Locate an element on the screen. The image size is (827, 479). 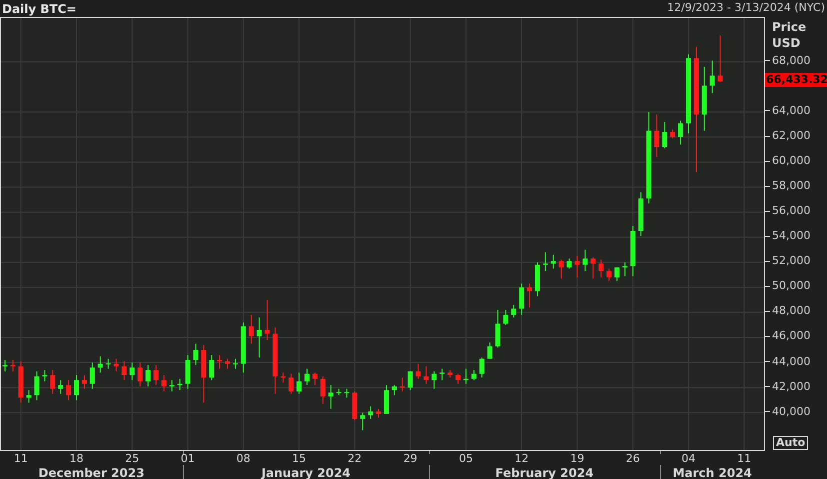
x-axis-label: 22 is located at coordinates (355, 459).